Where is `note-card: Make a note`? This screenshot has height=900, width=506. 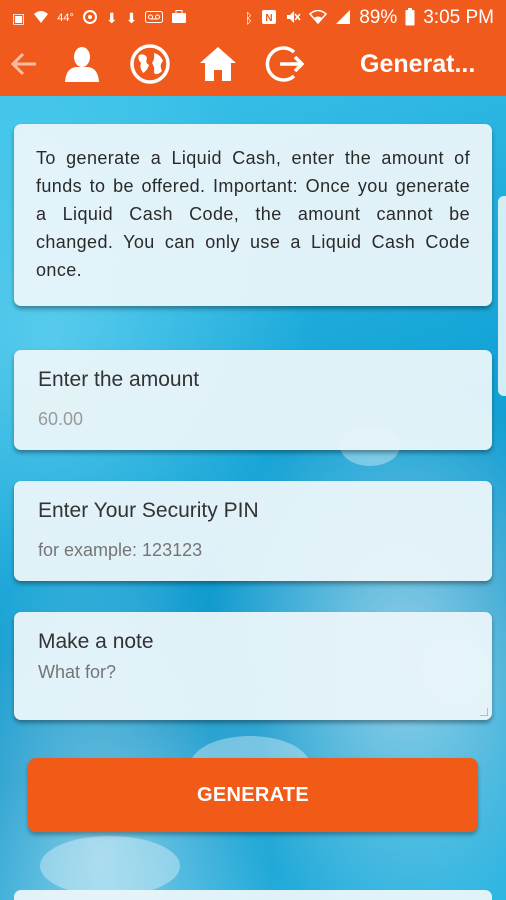 note-card: Make a note is located at coordinates (253, 666).